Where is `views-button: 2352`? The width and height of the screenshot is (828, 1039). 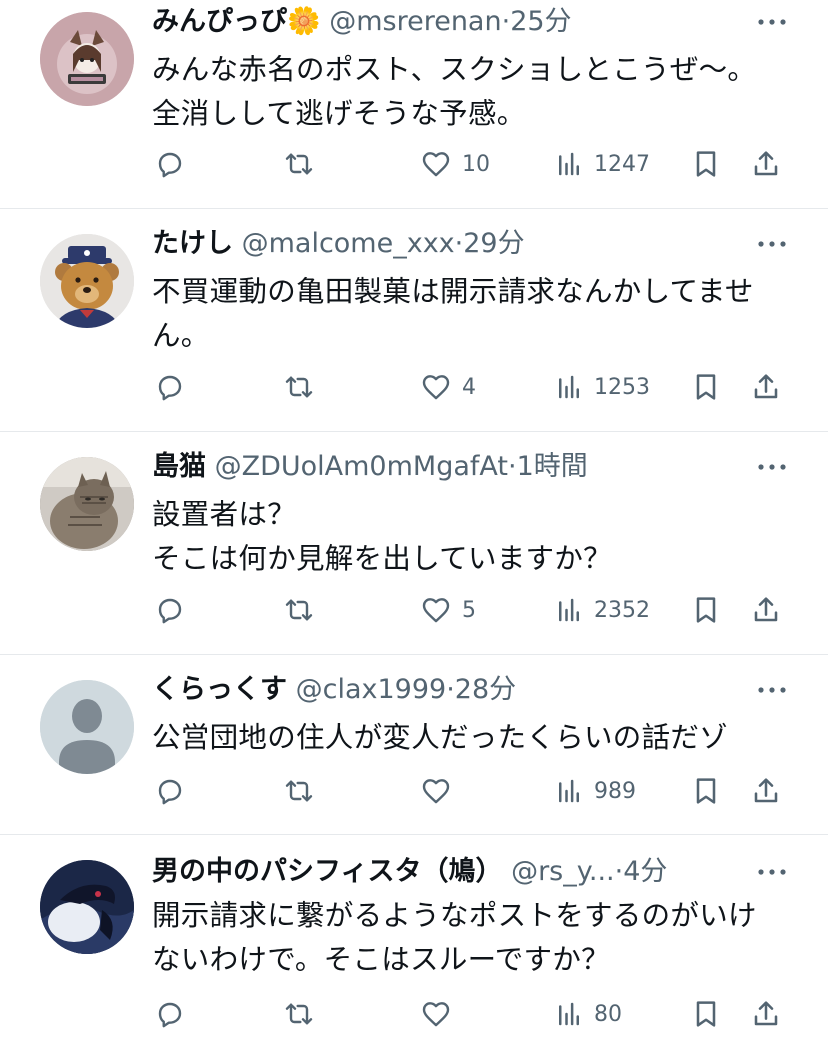
views-button: 2352 is located at coordinates (602, 610).